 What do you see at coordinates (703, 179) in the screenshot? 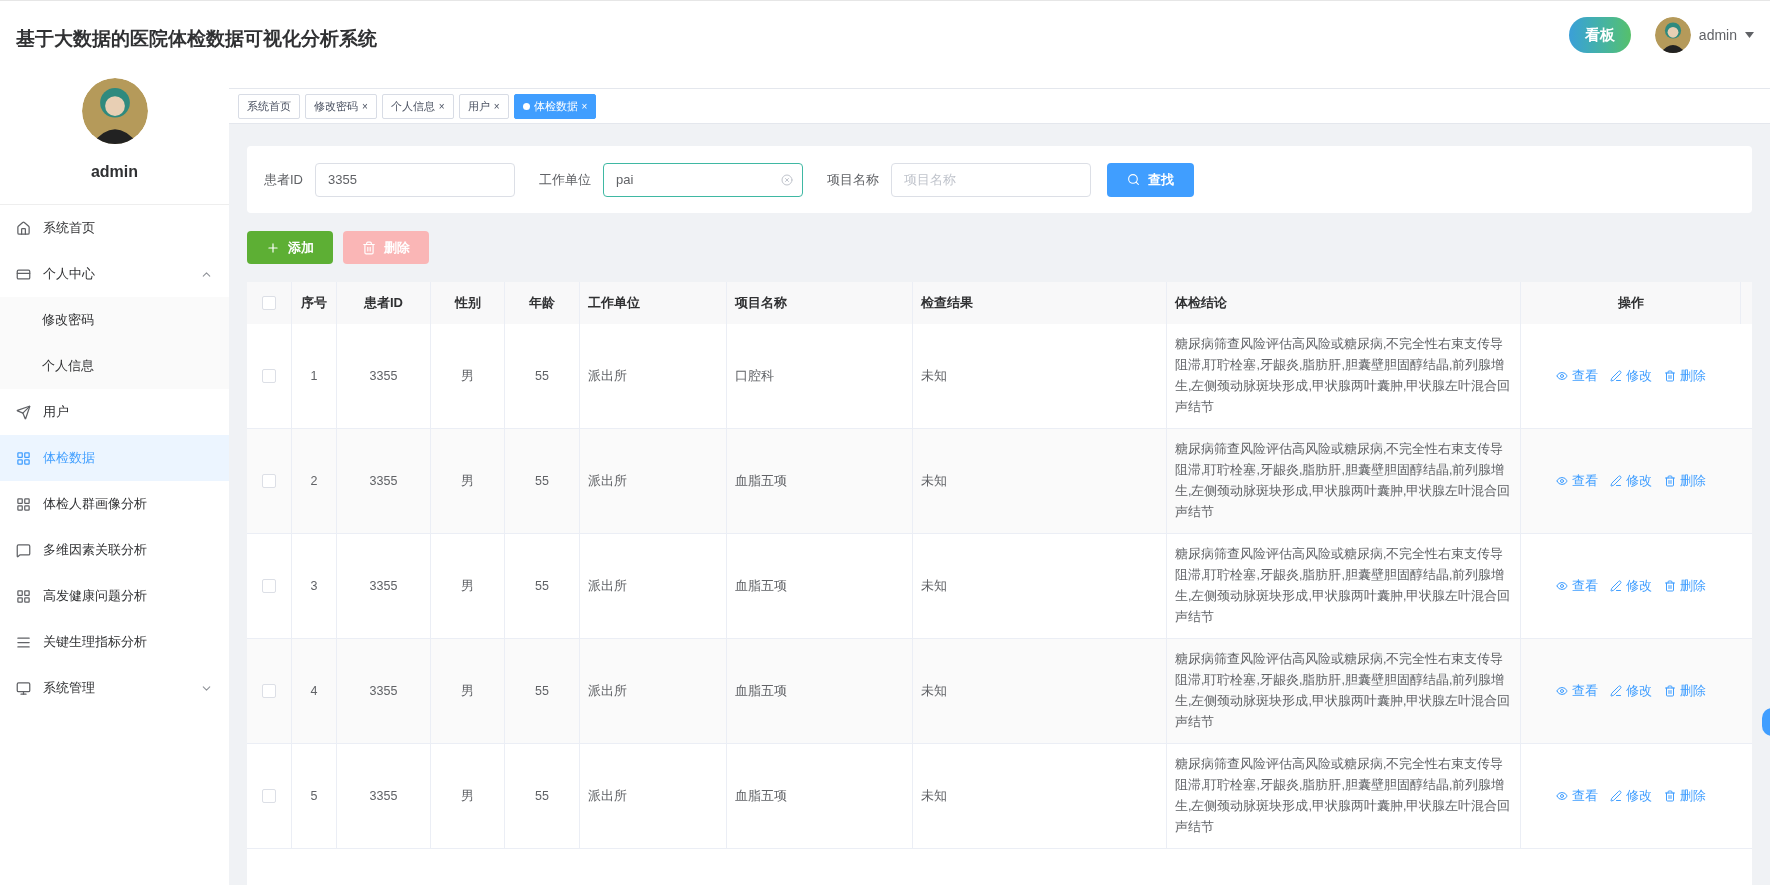
I see `search-field: pai` at bounding box center [703, 179].